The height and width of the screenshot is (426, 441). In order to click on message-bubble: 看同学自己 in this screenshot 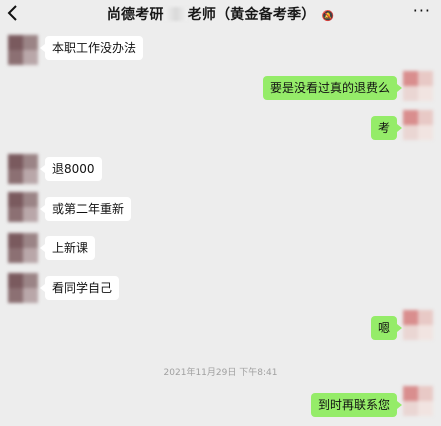, I will do `click(79, 288)`.